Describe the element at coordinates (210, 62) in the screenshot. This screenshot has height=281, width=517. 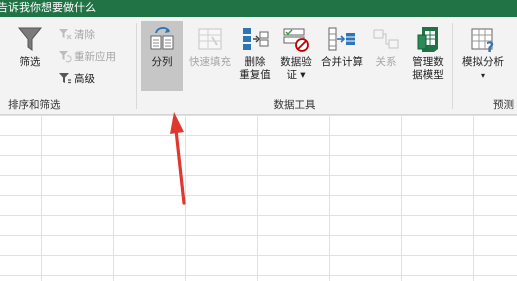
I see `flash-fill-label: 快速填充` at that location.